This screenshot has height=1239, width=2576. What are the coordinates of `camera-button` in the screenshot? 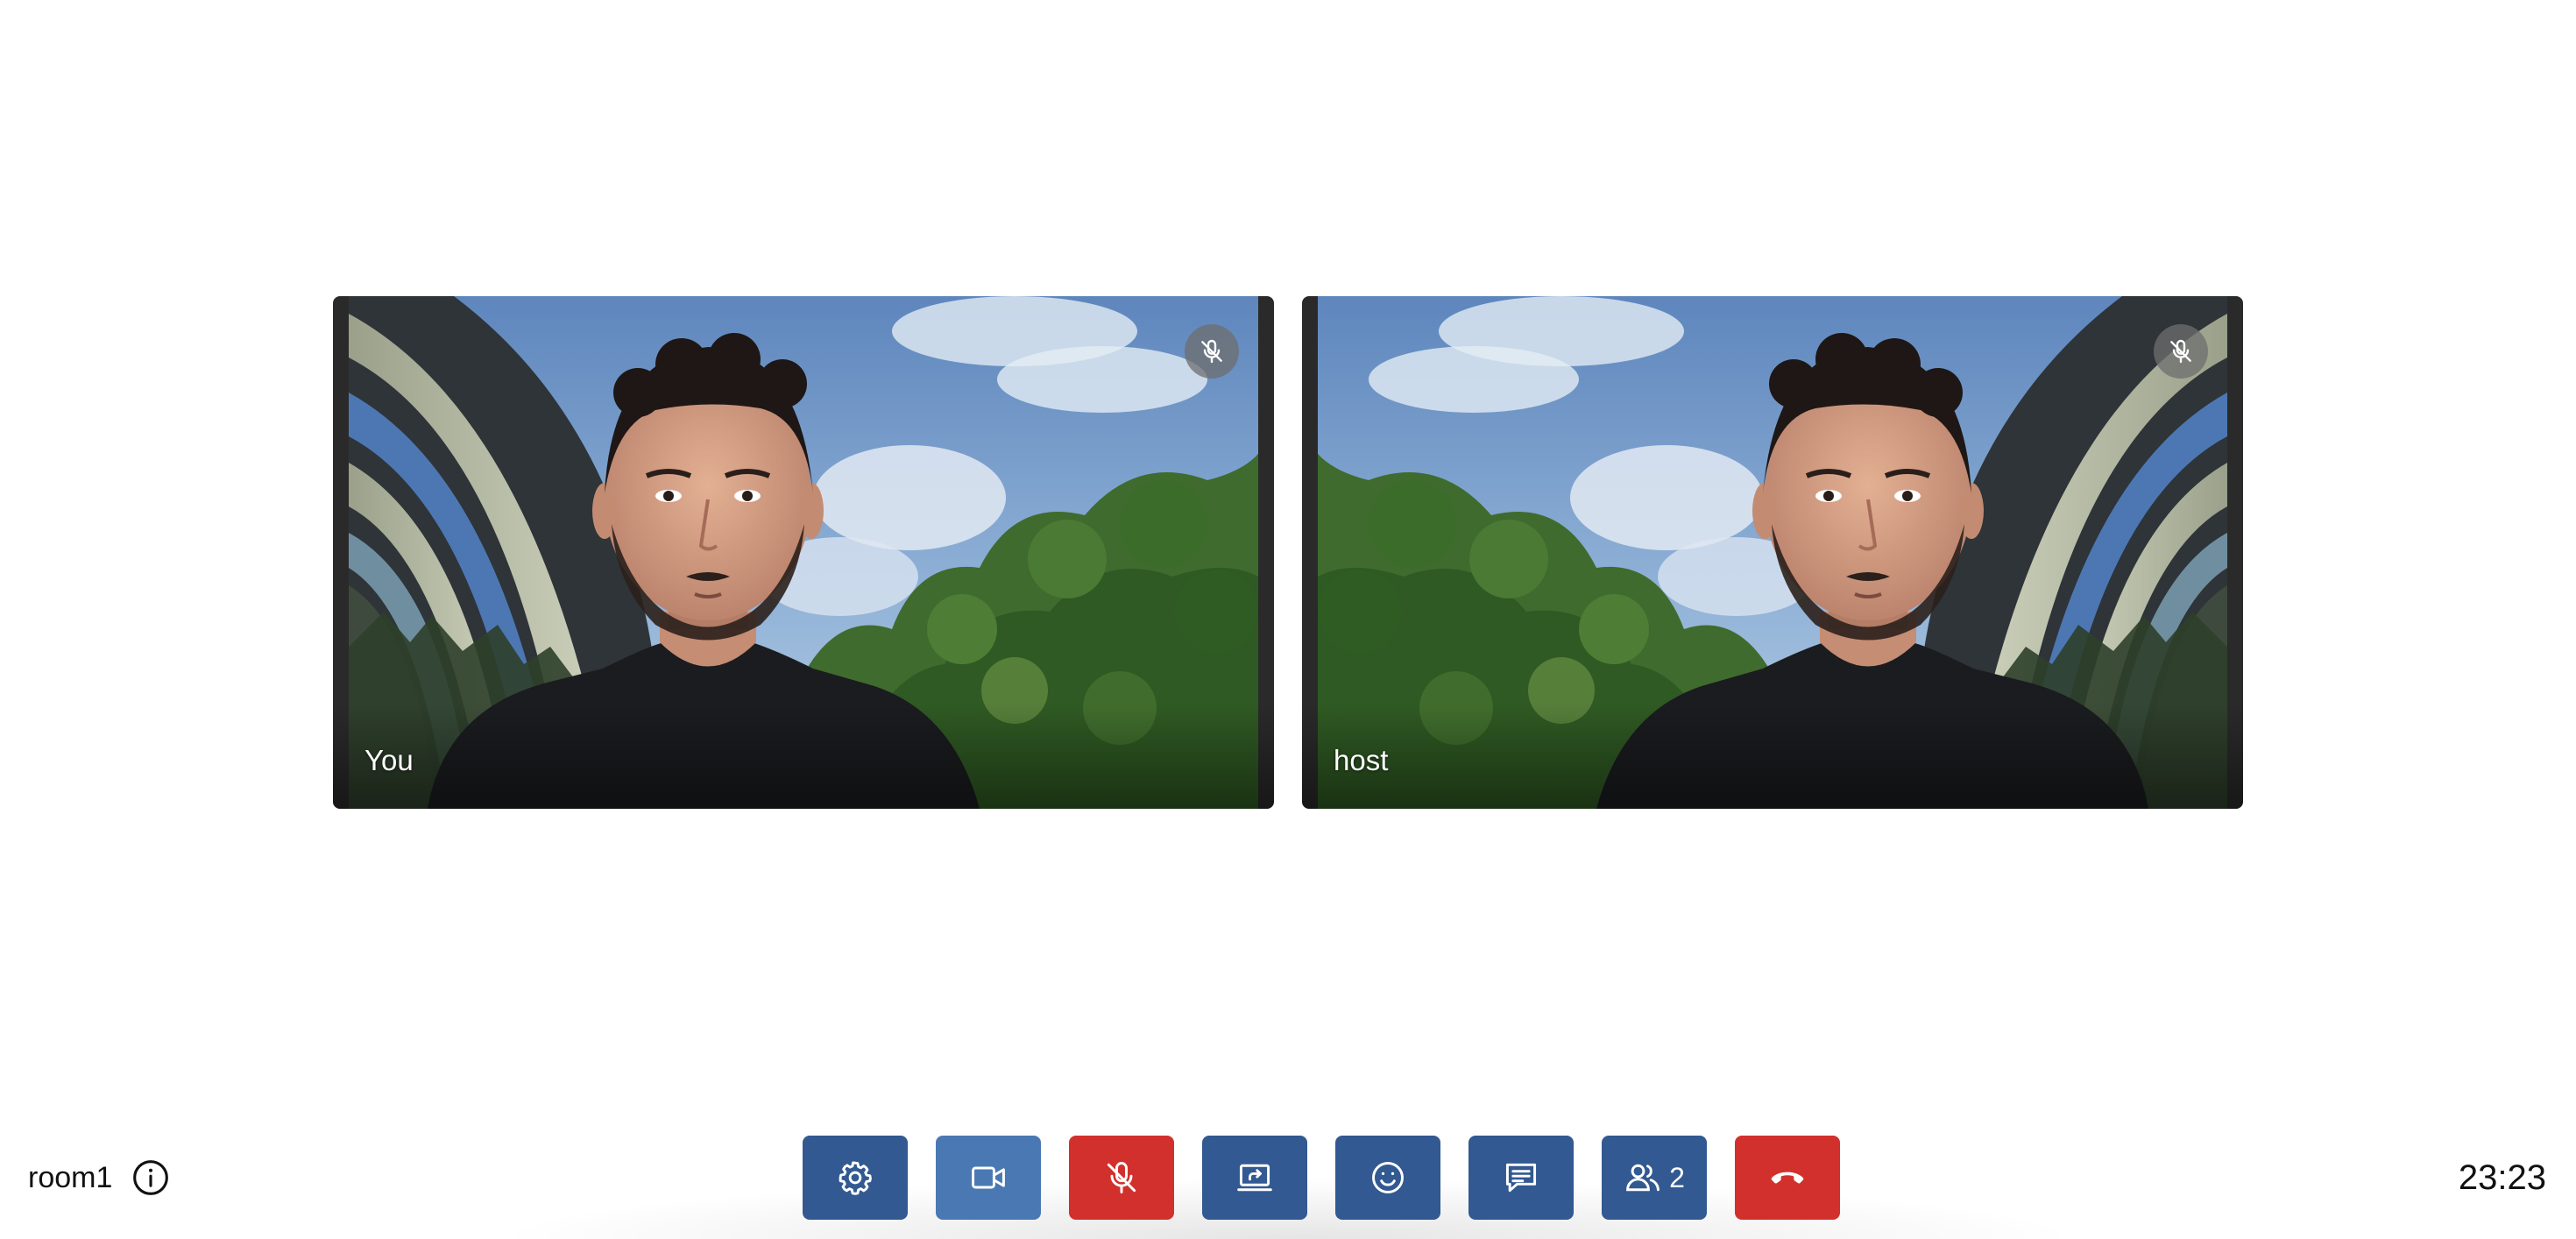 It's located at (988, 1178).